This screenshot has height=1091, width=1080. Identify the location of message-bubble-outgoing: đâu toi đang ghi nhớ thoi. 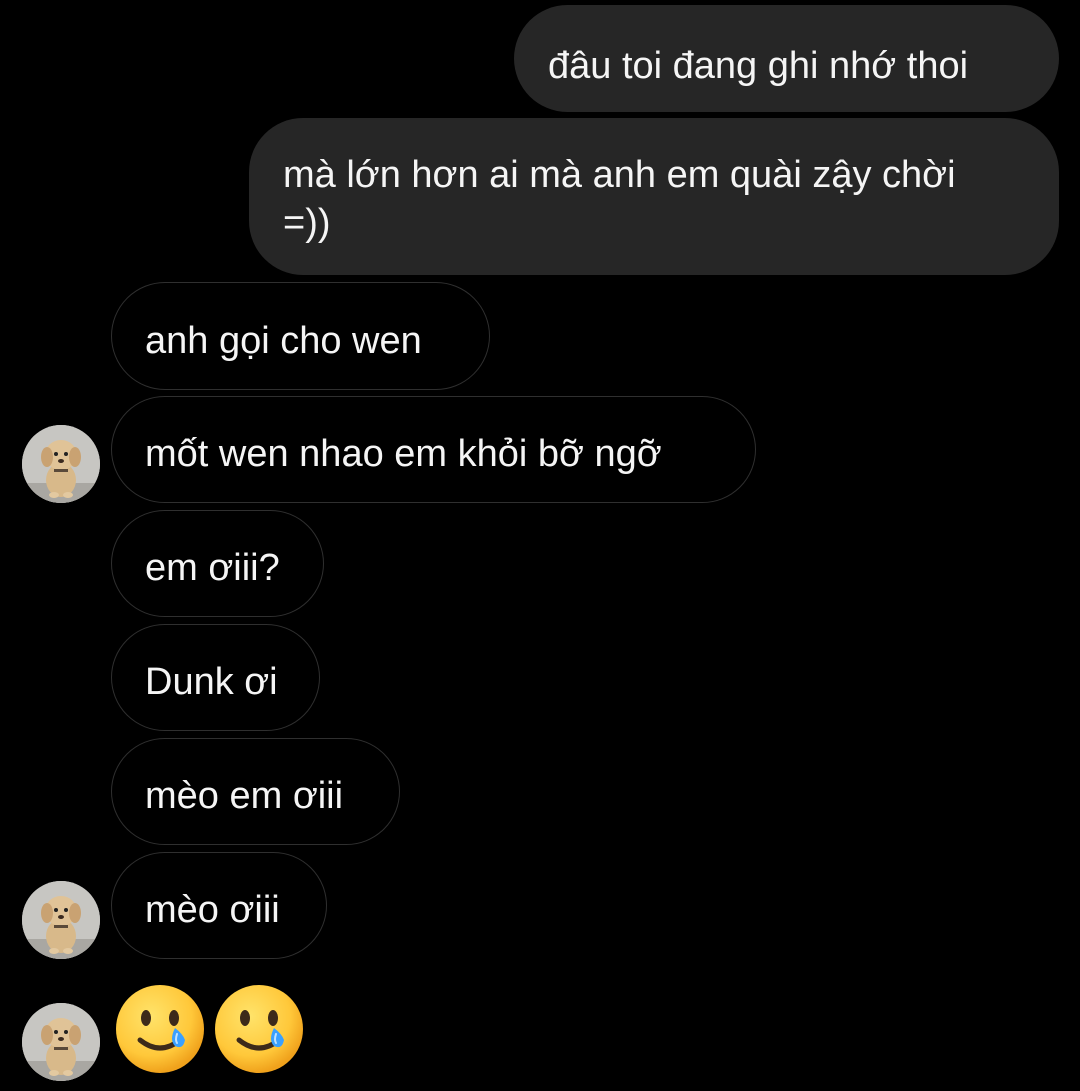
(786, 58).